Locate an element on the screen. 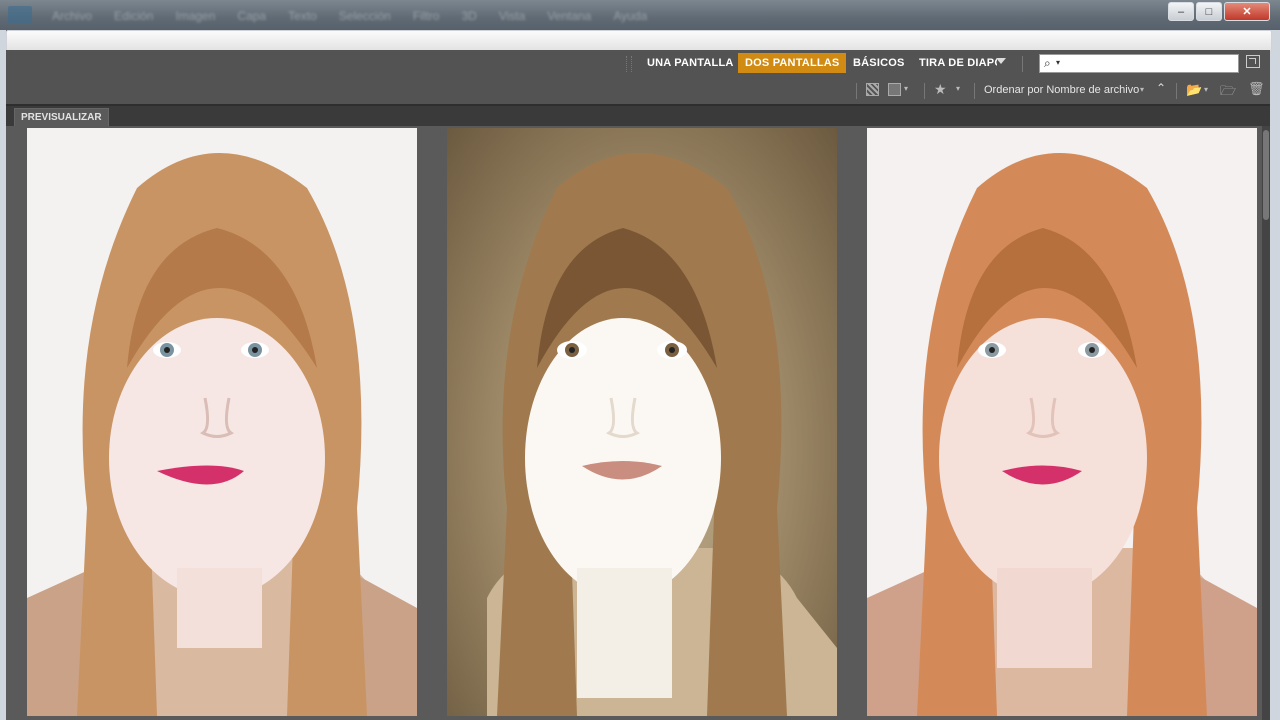 This screenshot has width=1280, height=720. menu-item-seleccion: Selección is located at coordinates (365, 16).